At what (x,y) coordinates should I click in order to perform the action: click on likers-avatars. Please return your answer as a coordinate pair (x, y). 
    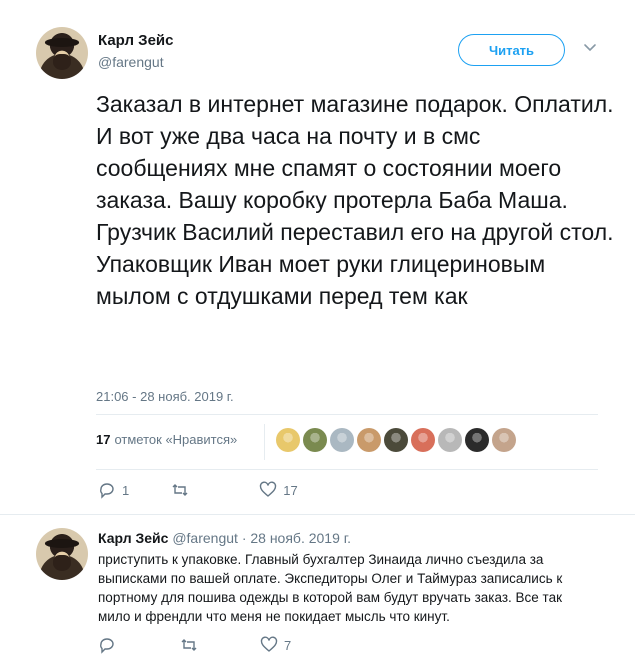
    Looking at the image, I should click on (396, 440).